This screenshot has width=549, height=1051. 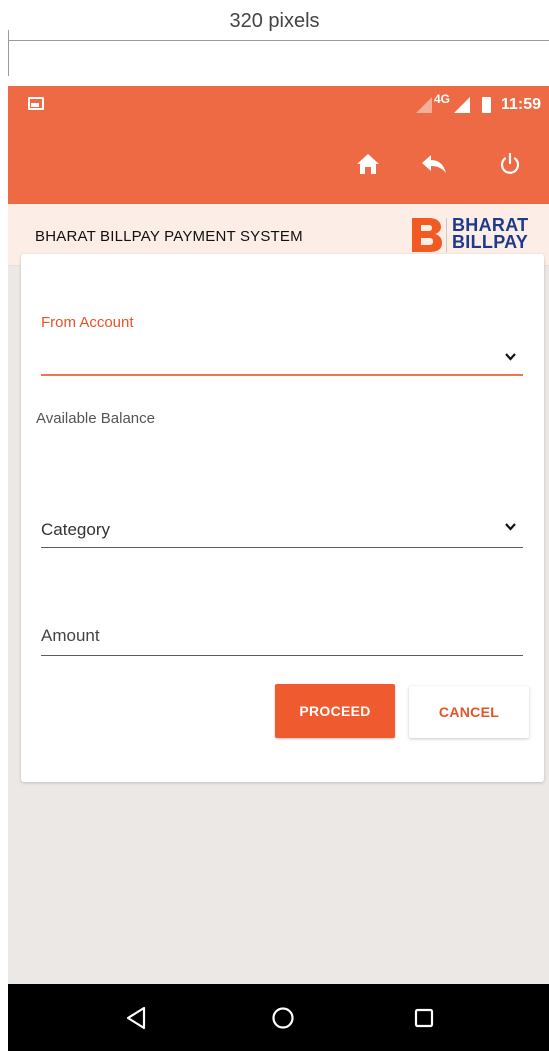 What do you see at coordinates (274, 43) in the screenshot?
I see `dimension-annotation: 320 pixels` at bounding box center [274, 43].